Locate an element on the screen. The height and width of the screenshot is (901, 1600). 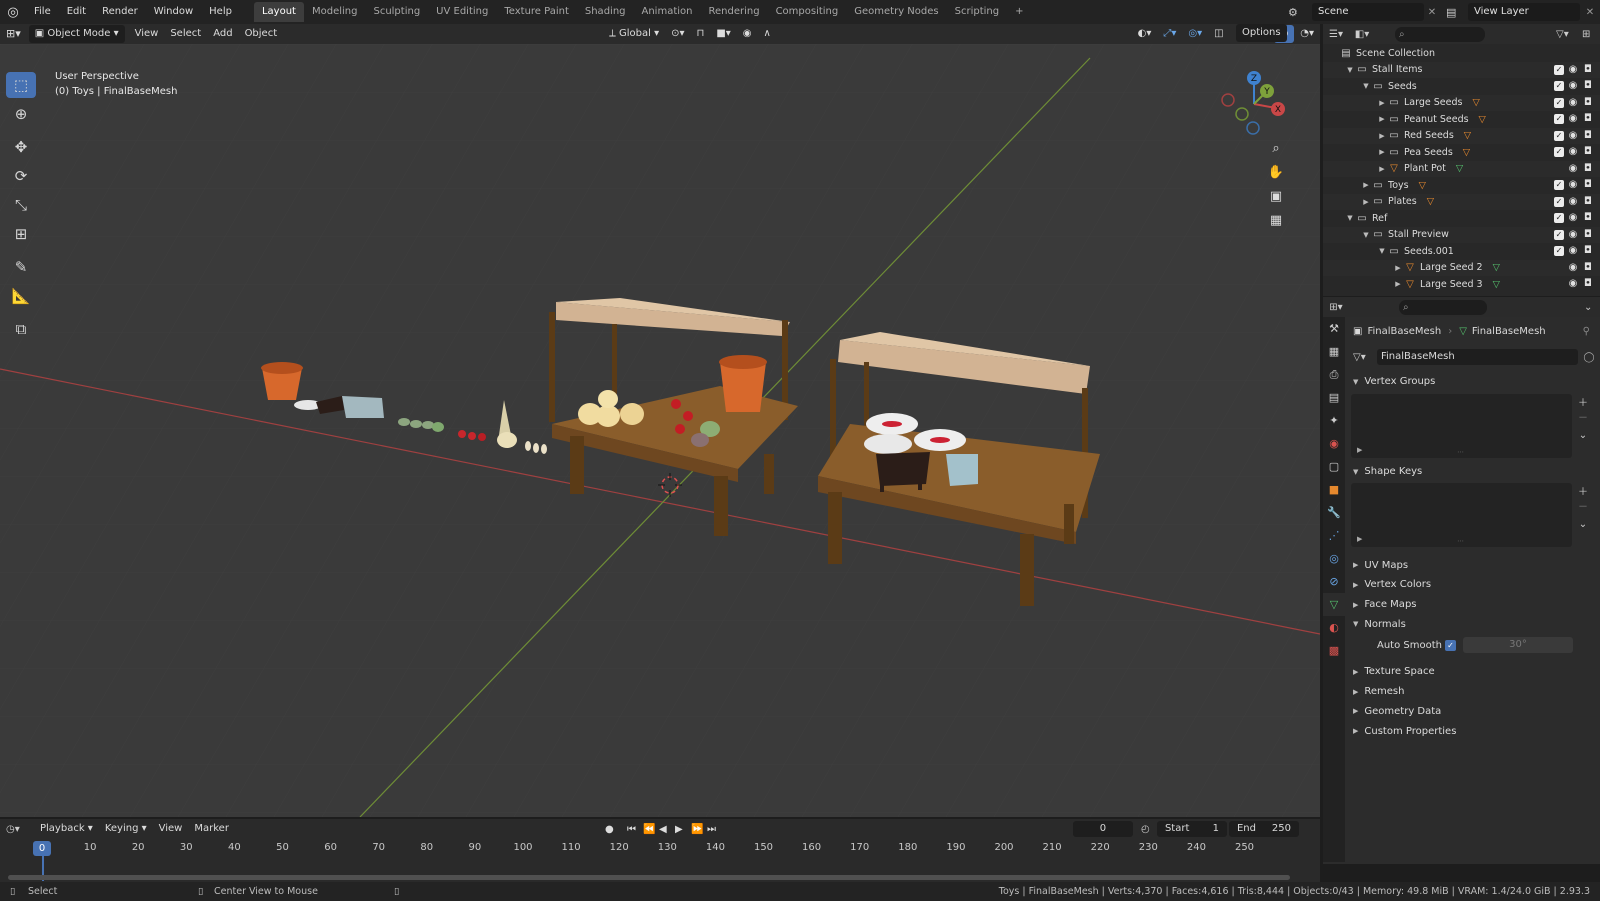
play-icon: ▶ is located at coordinates (683, 829).